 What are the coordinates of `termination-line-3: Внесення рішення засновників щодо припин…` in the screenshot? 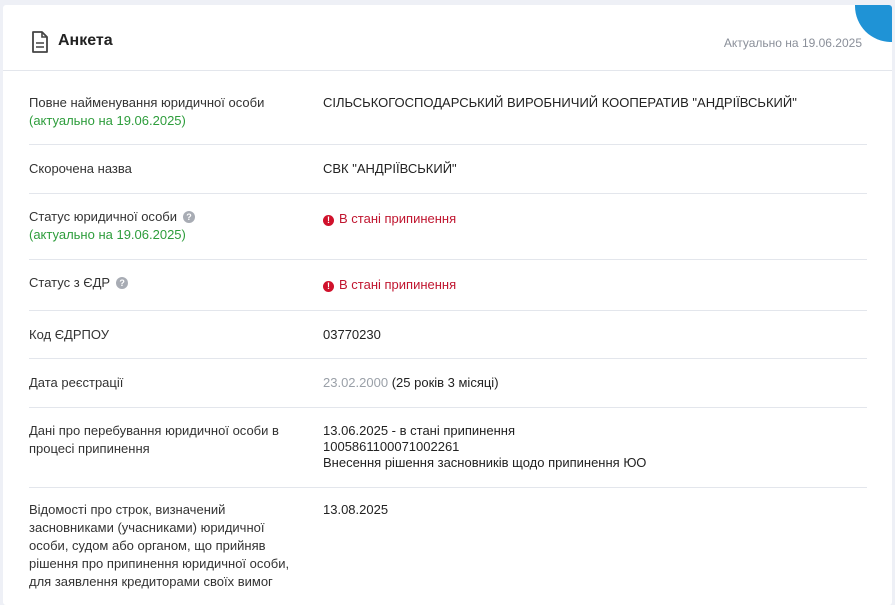 It's located at (485, 462).